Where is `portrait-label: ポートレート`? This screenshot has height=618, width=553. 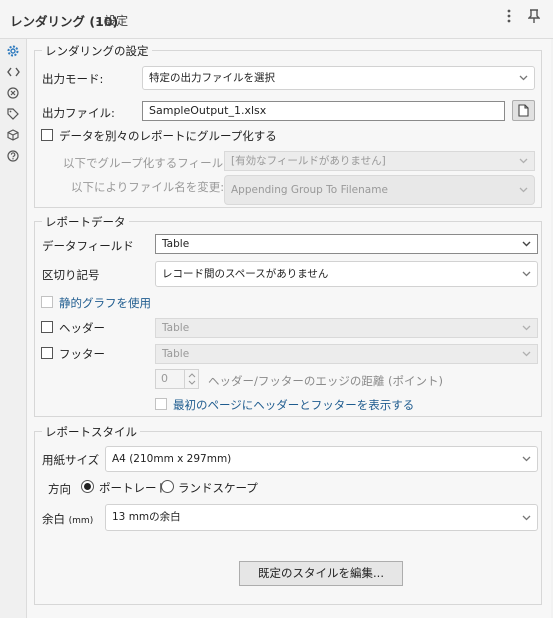
portrait-label: ポートレート is located at coordinates (133, 488).